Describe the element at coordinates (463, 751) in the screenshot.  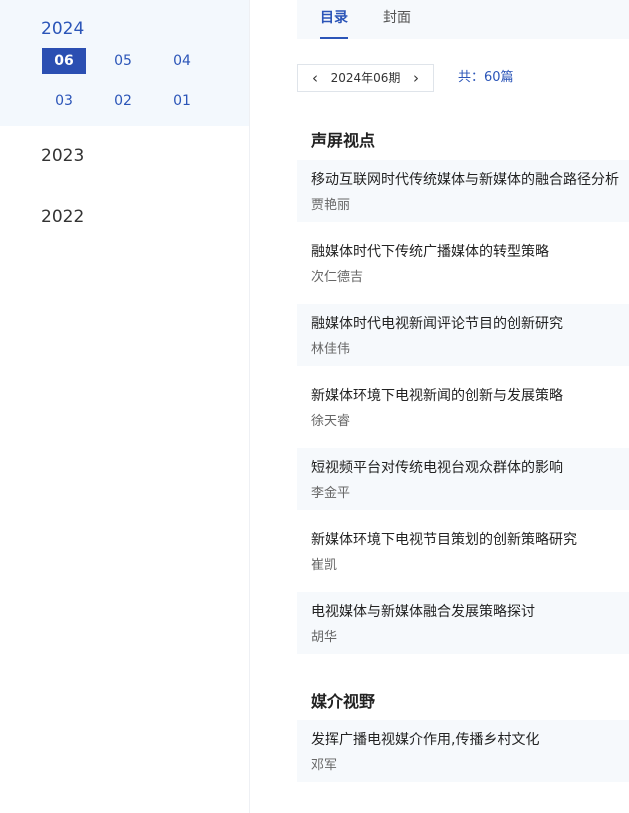
I see `article-item: 发挥广播电视媒介作用,传播乡村文化 邓军` at that location.